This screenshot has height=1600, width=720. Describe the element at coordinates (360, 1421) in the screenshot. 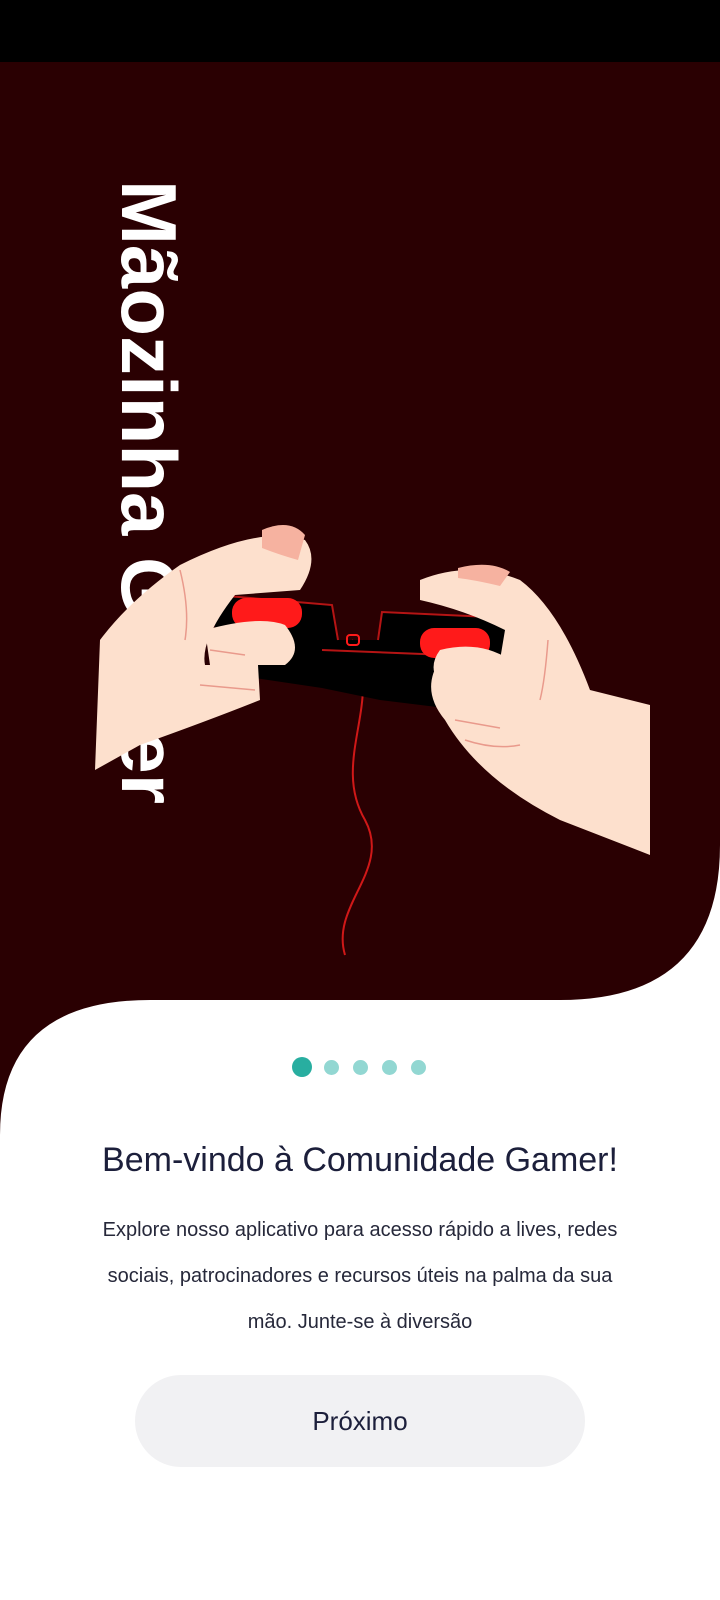

I see `next-button: Próximo` at that location.